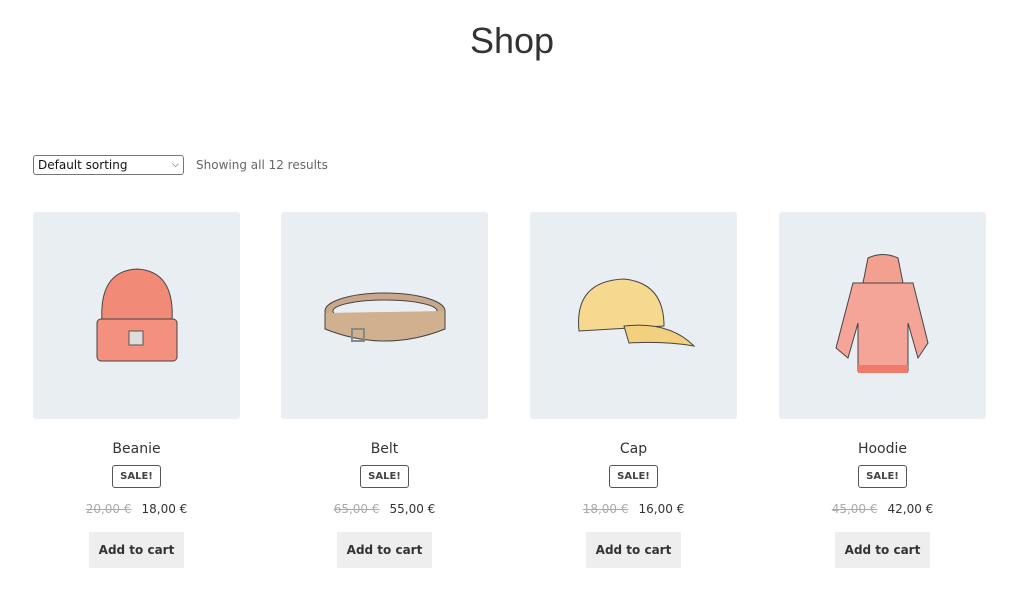 The width and height of the screenshot is (1024, 606). I want to click on price: 18,00 €, so click(164, 509).